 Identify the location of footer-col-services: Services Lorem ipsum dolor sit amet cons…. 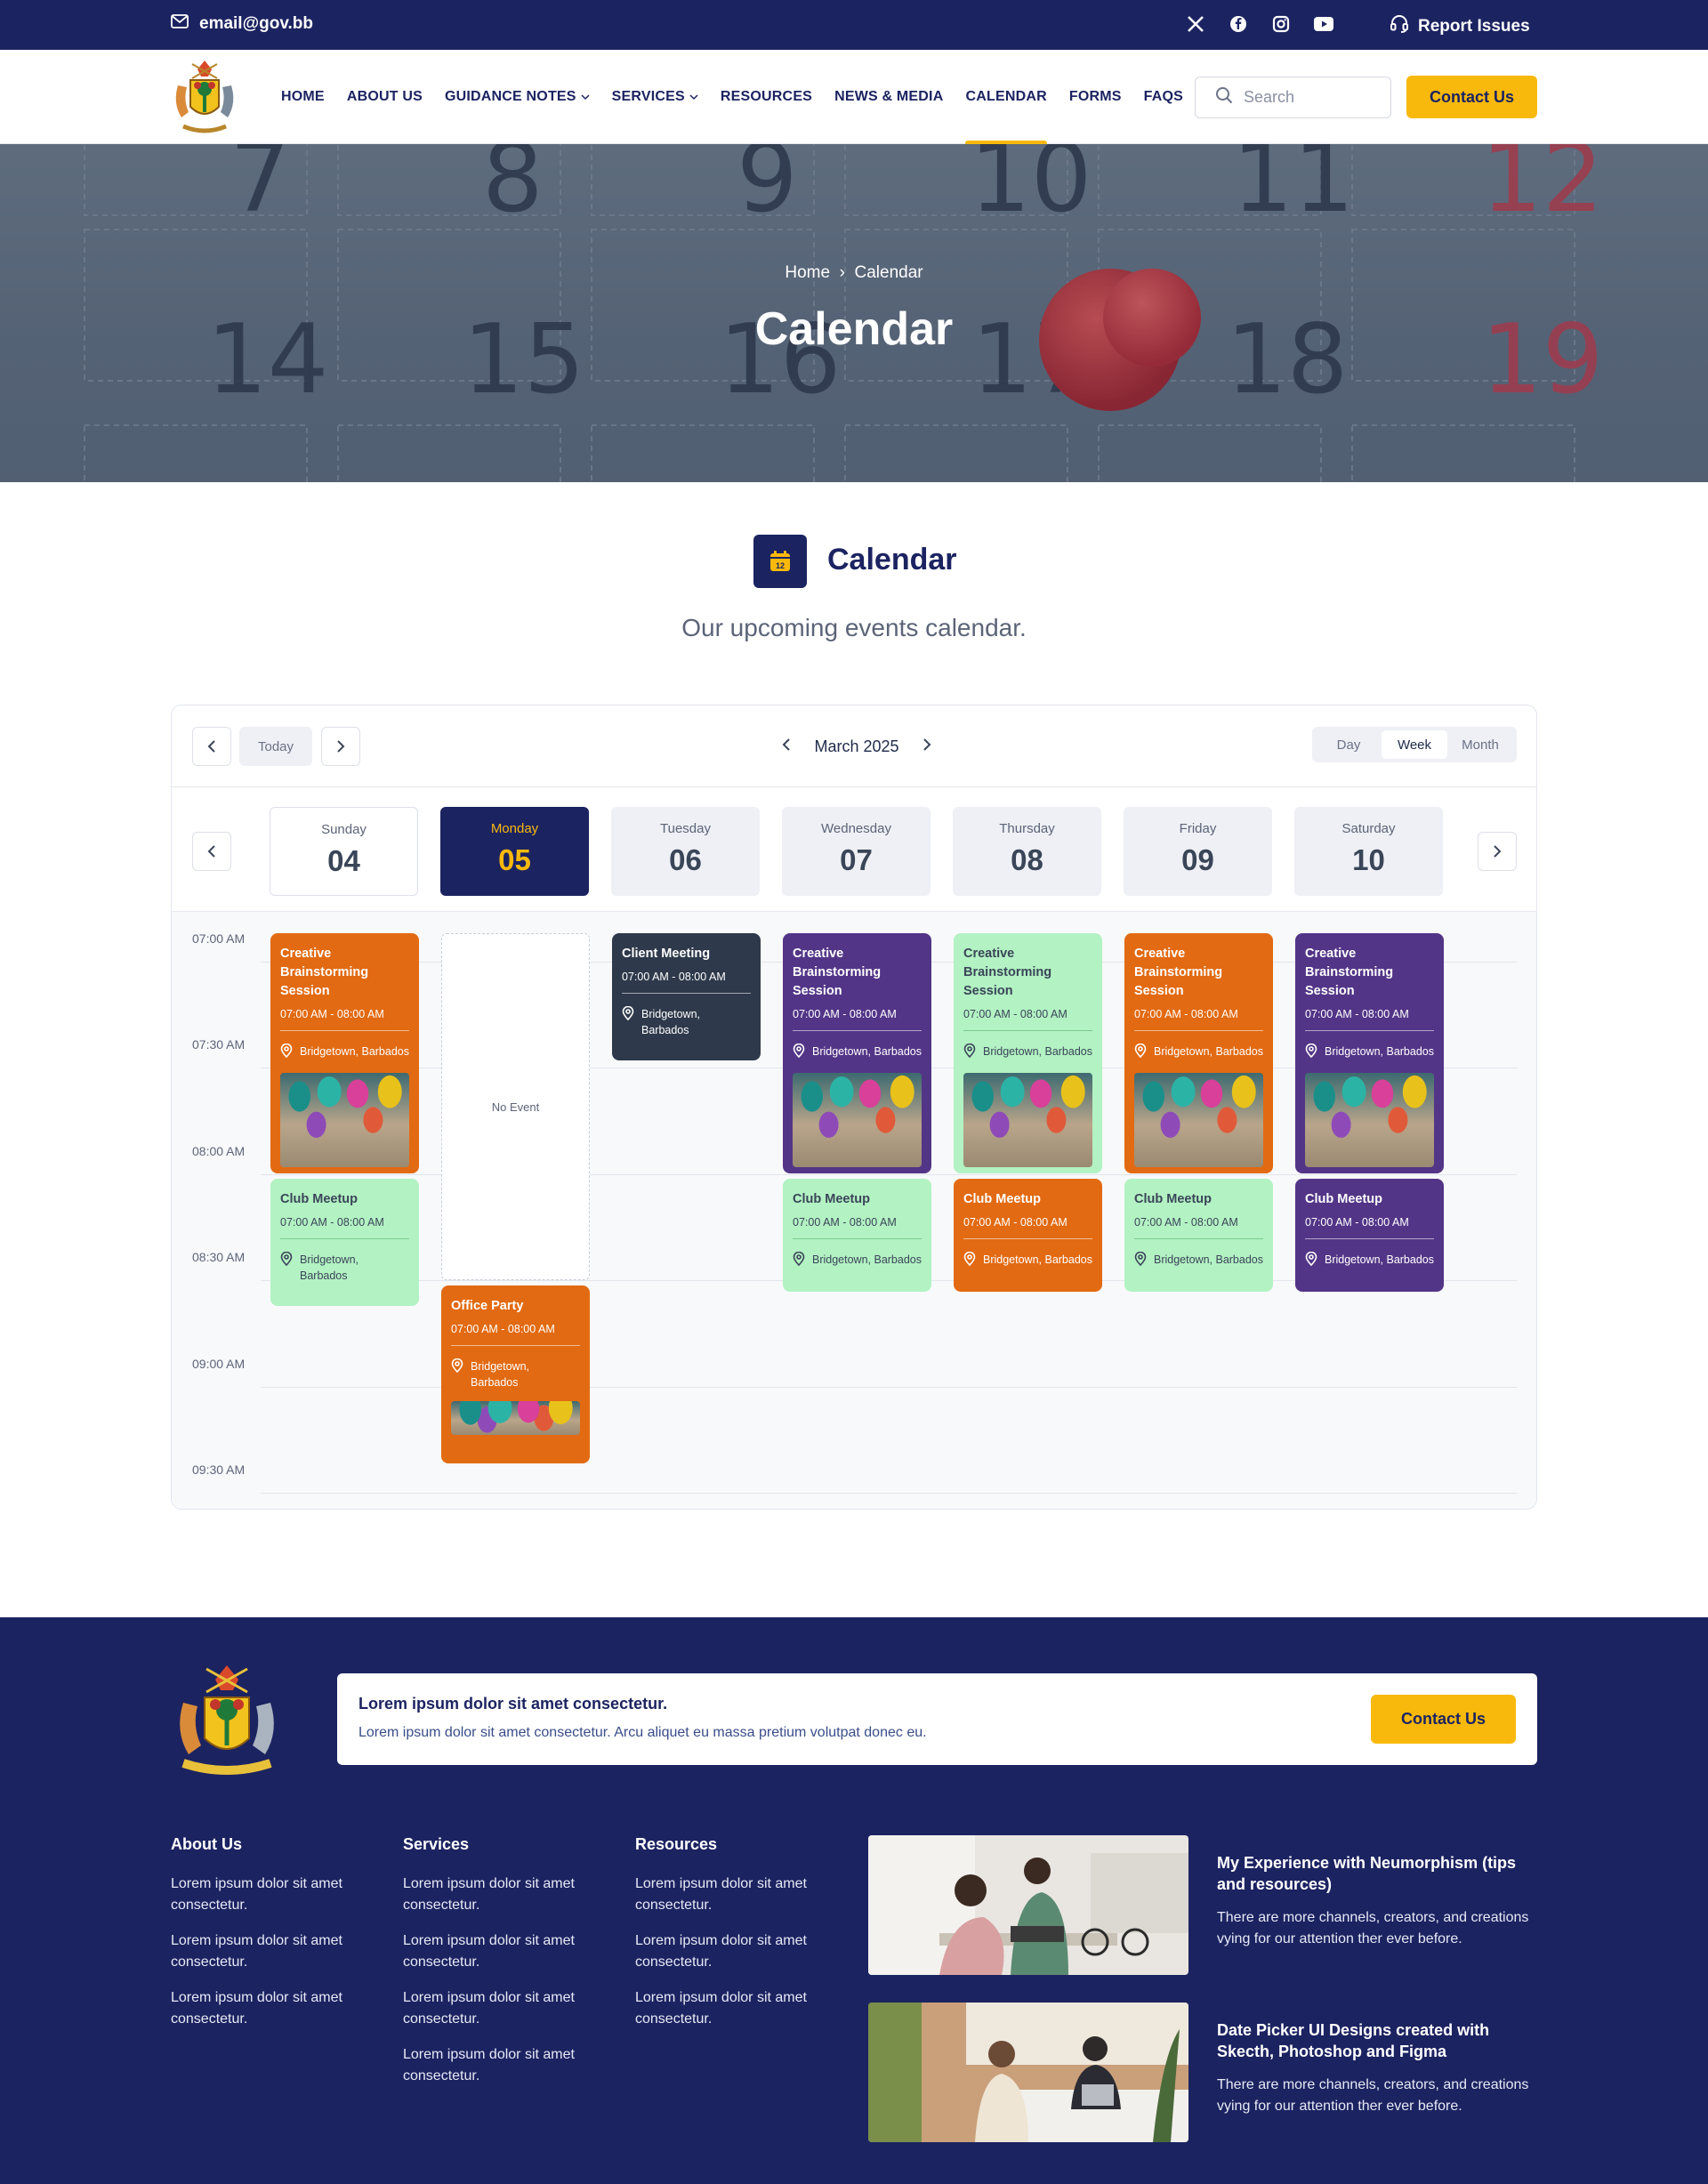
(505, 1968).